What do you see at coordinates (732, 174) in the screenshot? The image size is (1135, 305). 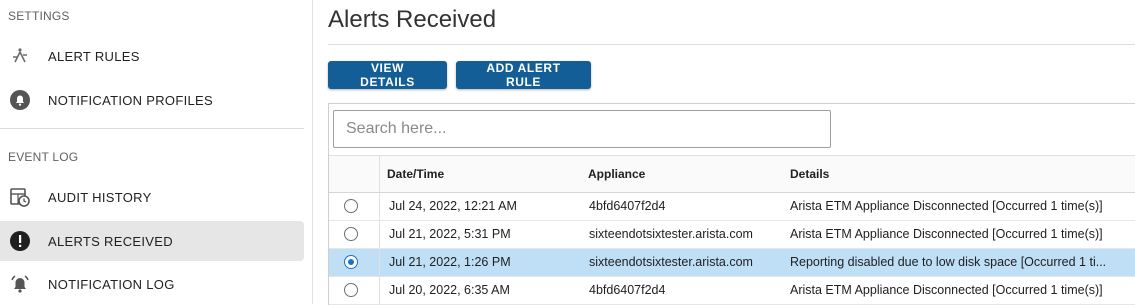 I see `table-header: Date/Time Appliance Details` at bounding box center [732, 174].